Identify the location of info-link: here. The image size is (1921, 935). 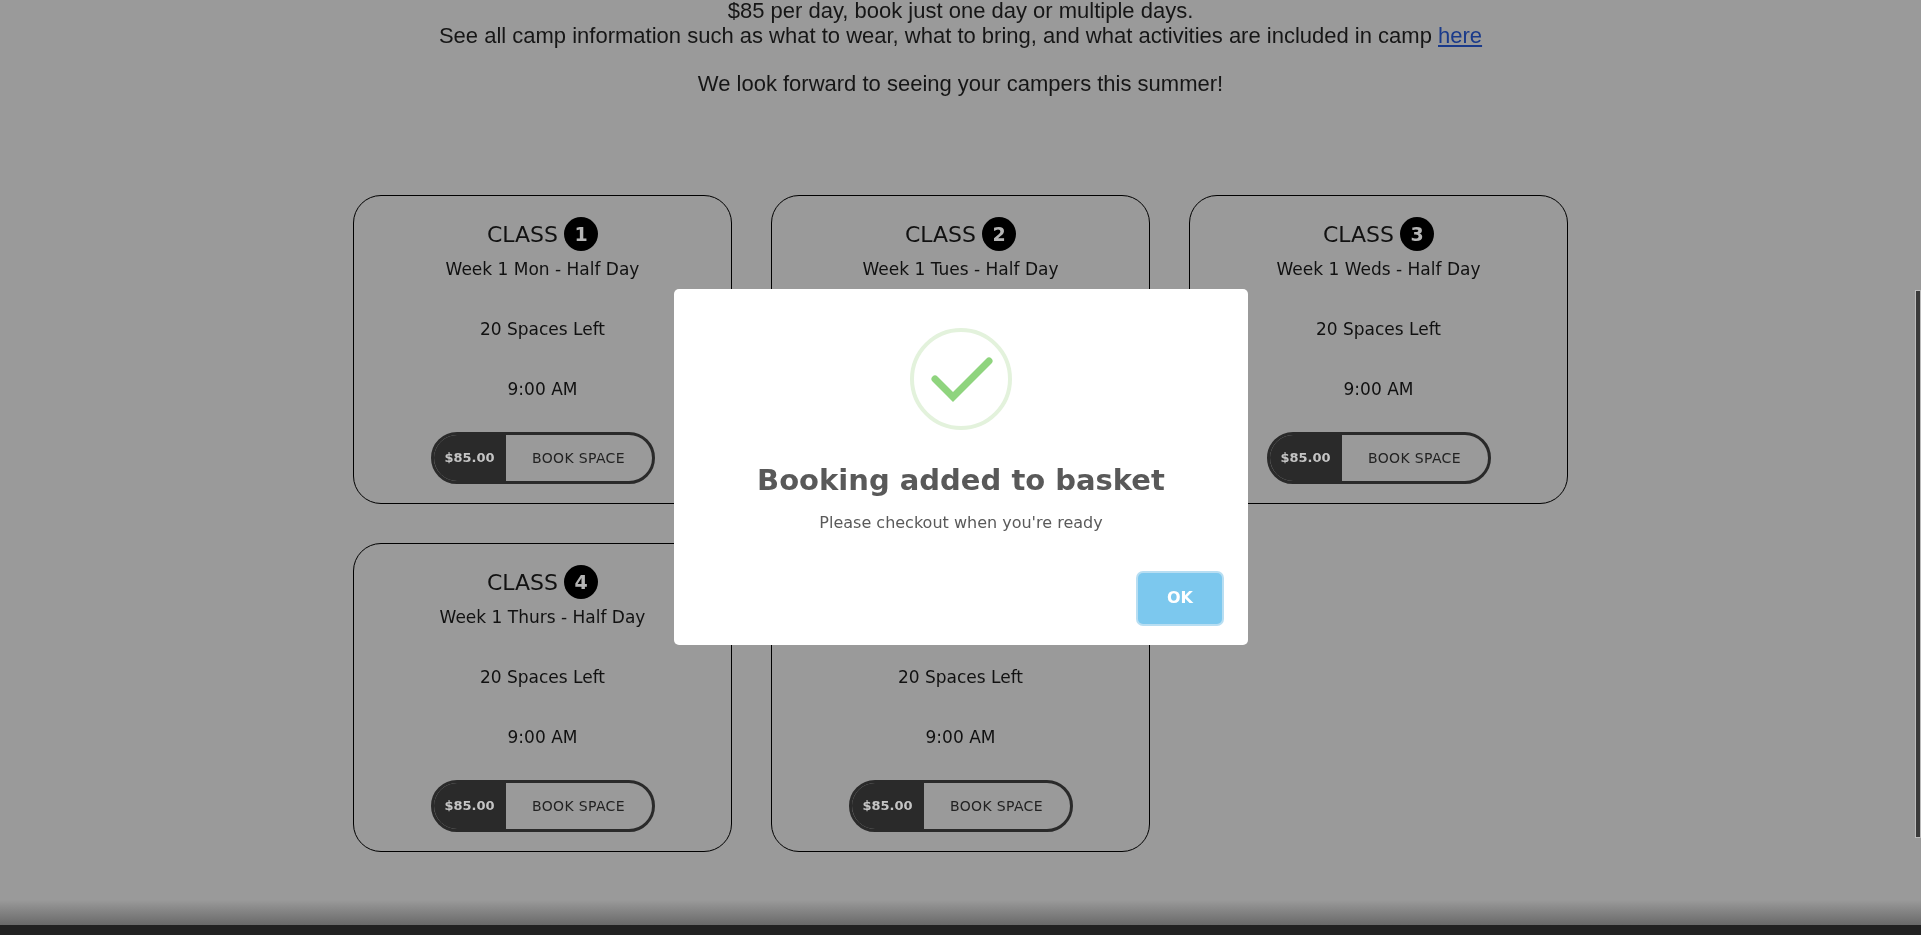
(1460, 35).